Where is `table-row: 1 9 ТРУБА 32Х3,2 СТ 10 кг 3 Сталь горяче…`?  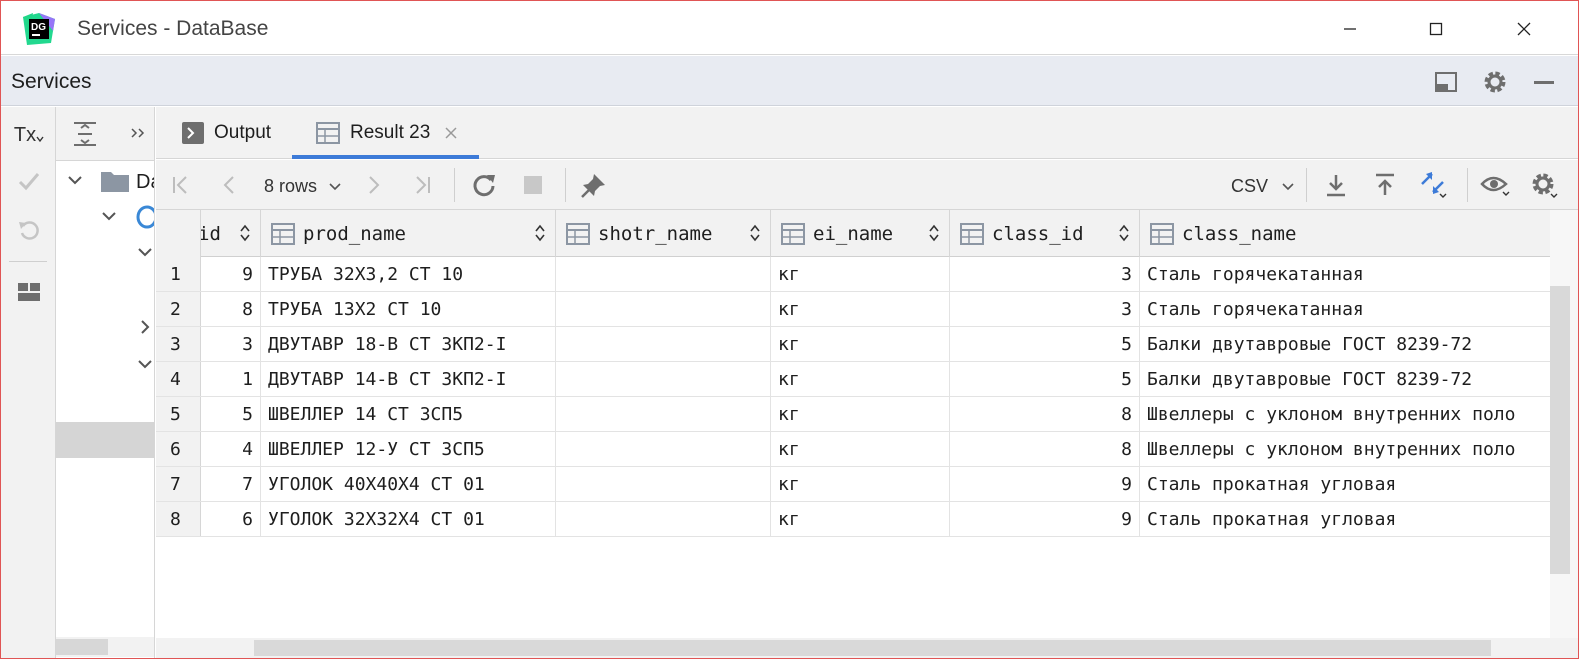
table-row: 1 9 ТРУБА 32Х3,2 СТ 10 кг 3 Сталь горяче… is located at coordinates (853, 274).